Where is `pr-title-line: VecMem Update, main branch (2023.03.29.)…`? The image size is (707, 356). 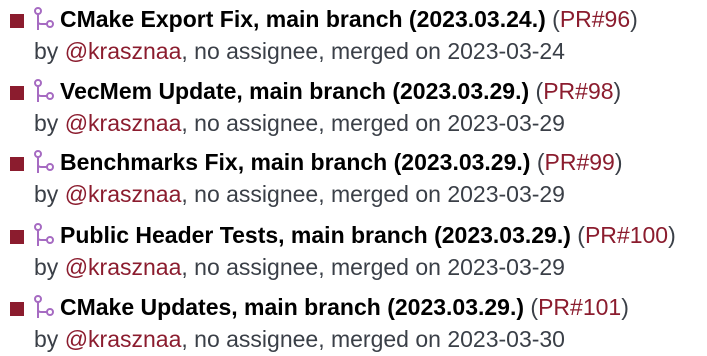 pr-title-line: VecMem Update, main branch (2023.03.29.)… is located at coordinates (341, 91).